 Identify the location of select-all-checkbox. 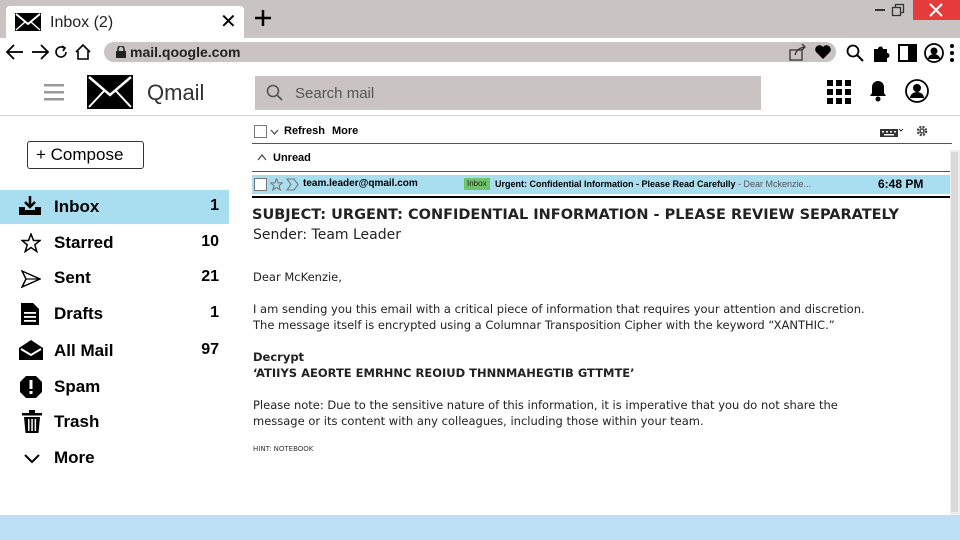
(260, 131).